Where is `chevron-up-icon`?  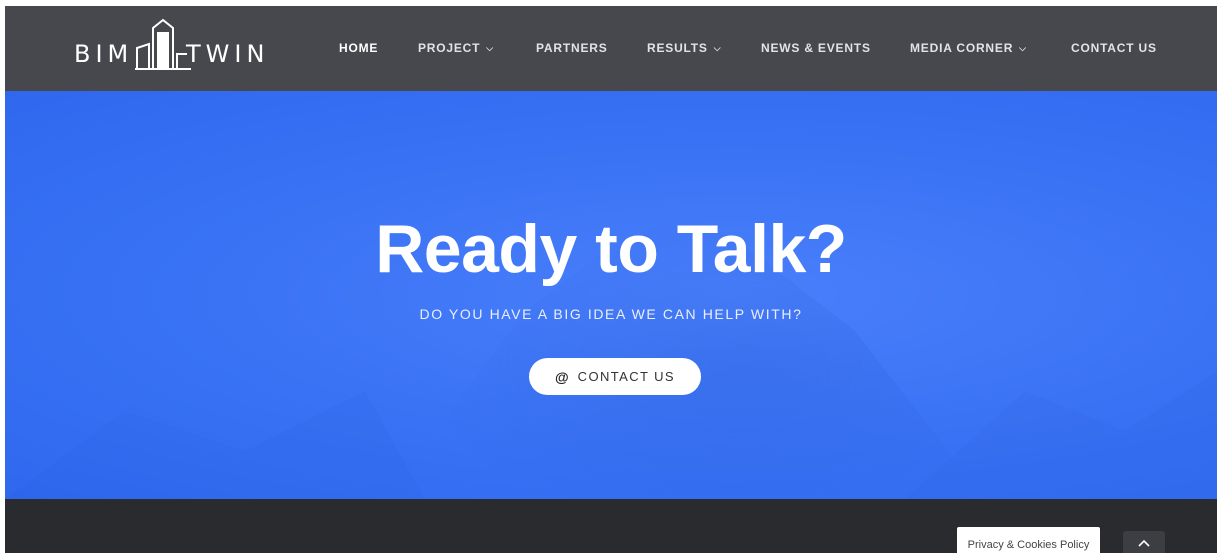 chevron-up-icon is located at coordinates (1144, 543).